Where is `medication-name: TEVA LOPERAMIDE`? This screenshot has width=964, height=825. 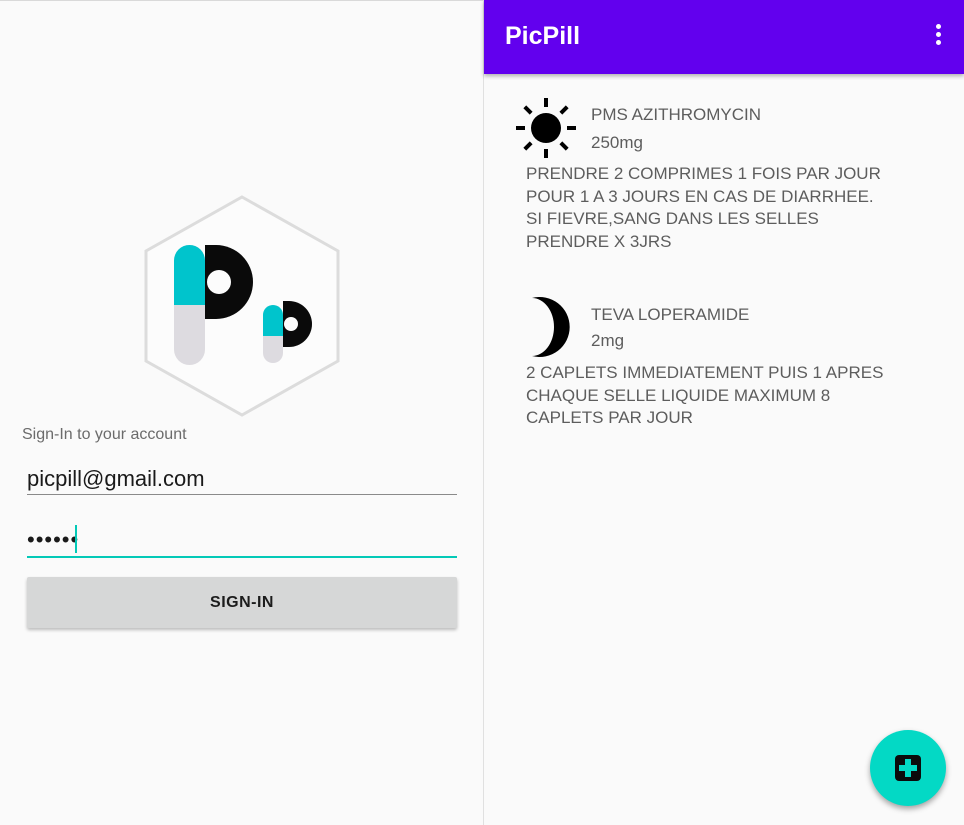
medication-name: TEVA LOPERAMIDE is located at coordinates (670, 314).